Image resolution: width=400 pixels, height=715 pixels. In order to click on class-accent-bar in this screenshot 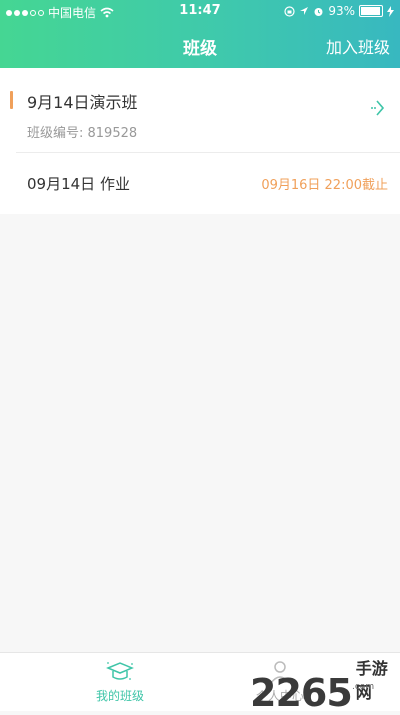, I will do `click(11, 100)`.